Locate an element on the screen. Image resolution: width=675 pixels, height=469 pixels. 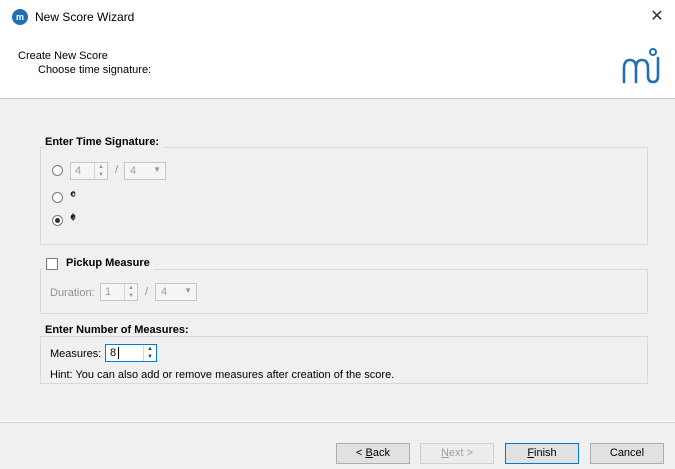
next-rest: ext > is located at coordinates (461, 453).